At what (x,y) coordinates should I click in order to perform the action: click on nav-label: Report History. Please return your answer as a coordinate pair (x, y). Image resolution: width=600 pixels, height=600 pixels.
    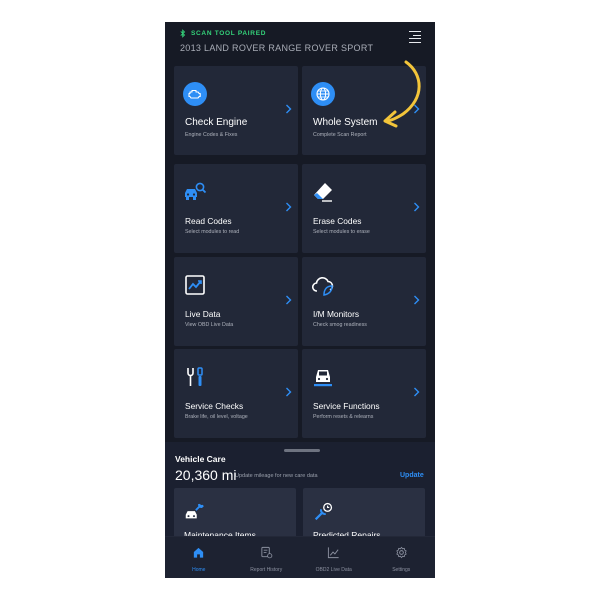
    Looking at the image, I should click on (266, 570).